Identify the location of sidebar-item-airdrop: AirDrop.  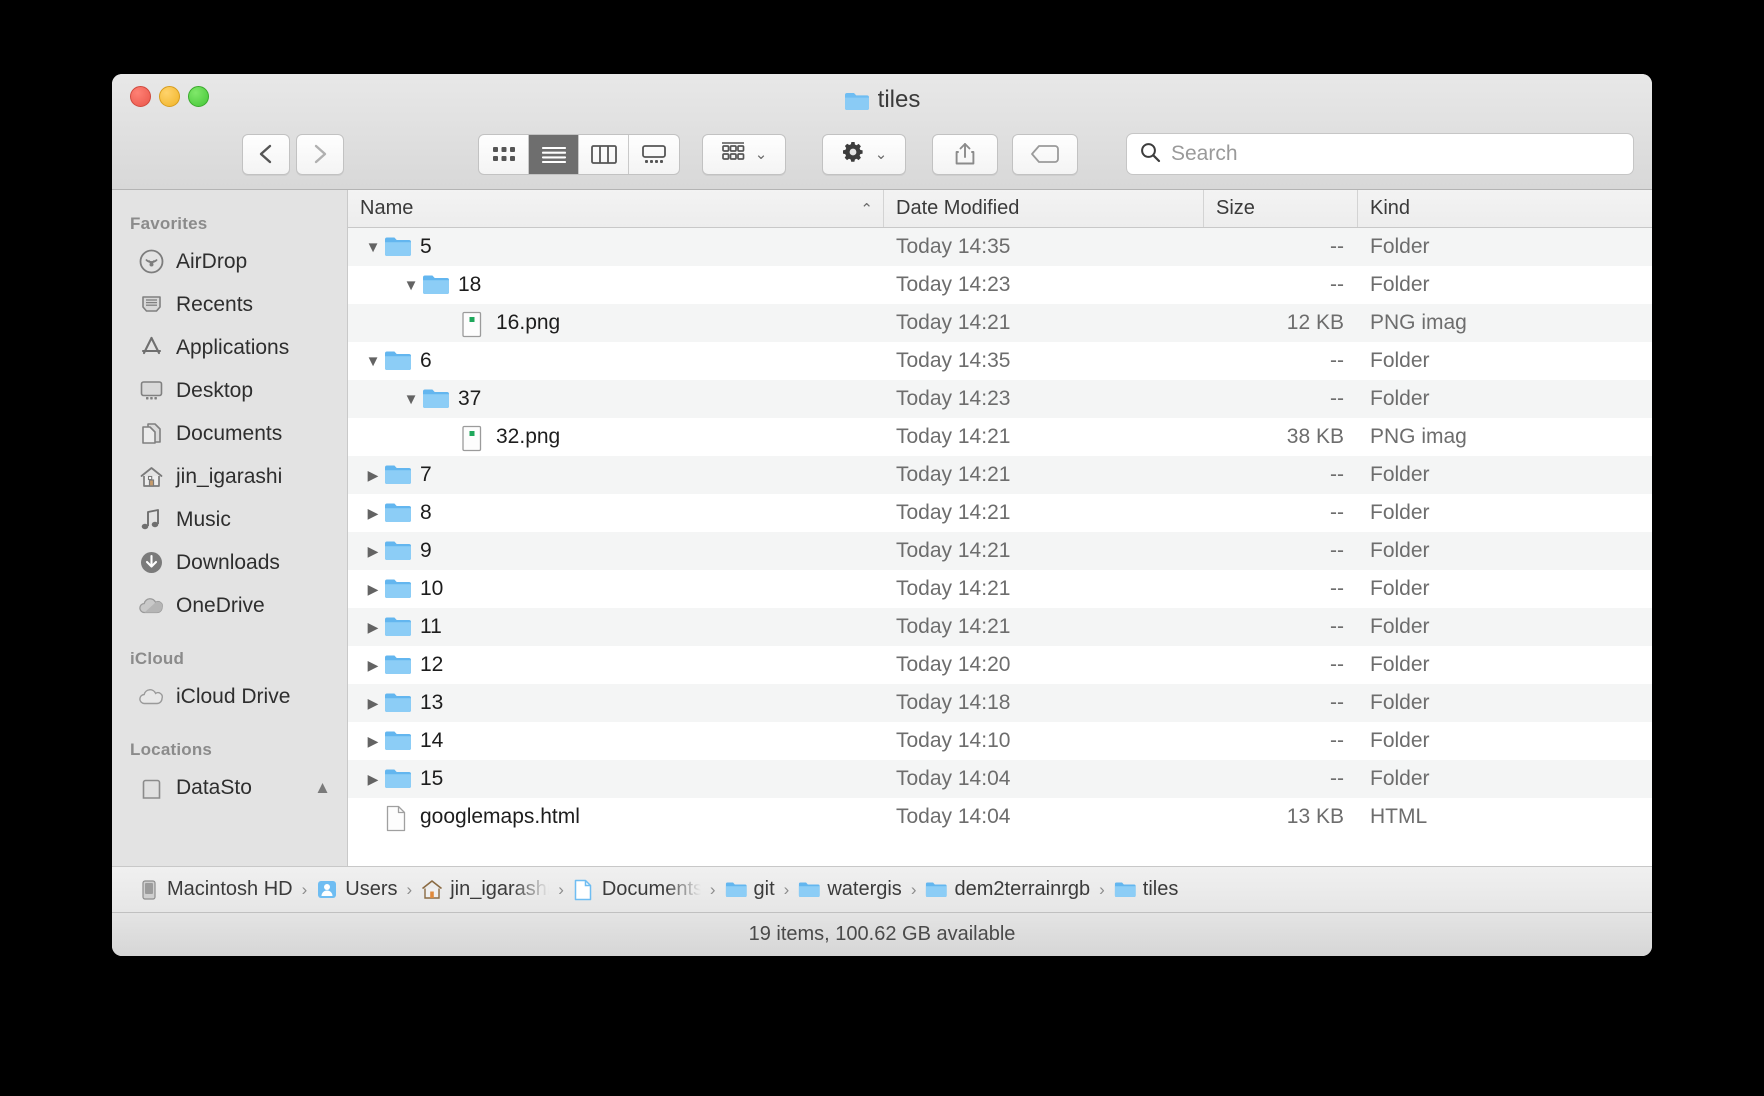
(229, 261).